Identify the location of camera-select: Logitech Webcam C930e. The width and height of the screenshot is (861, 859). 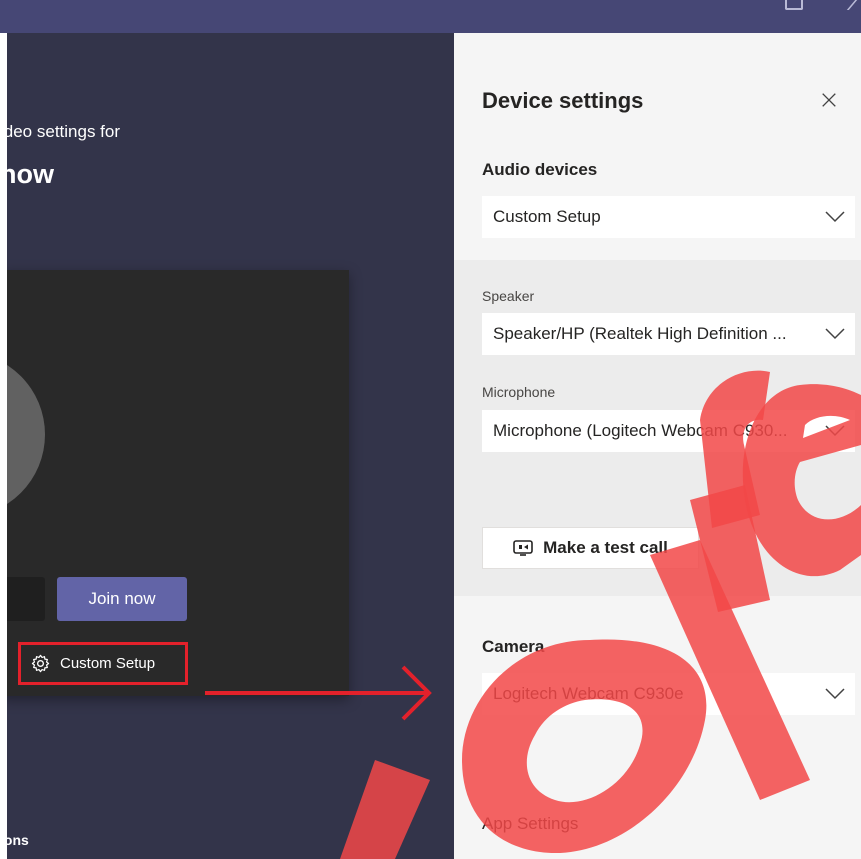
(668, 694).